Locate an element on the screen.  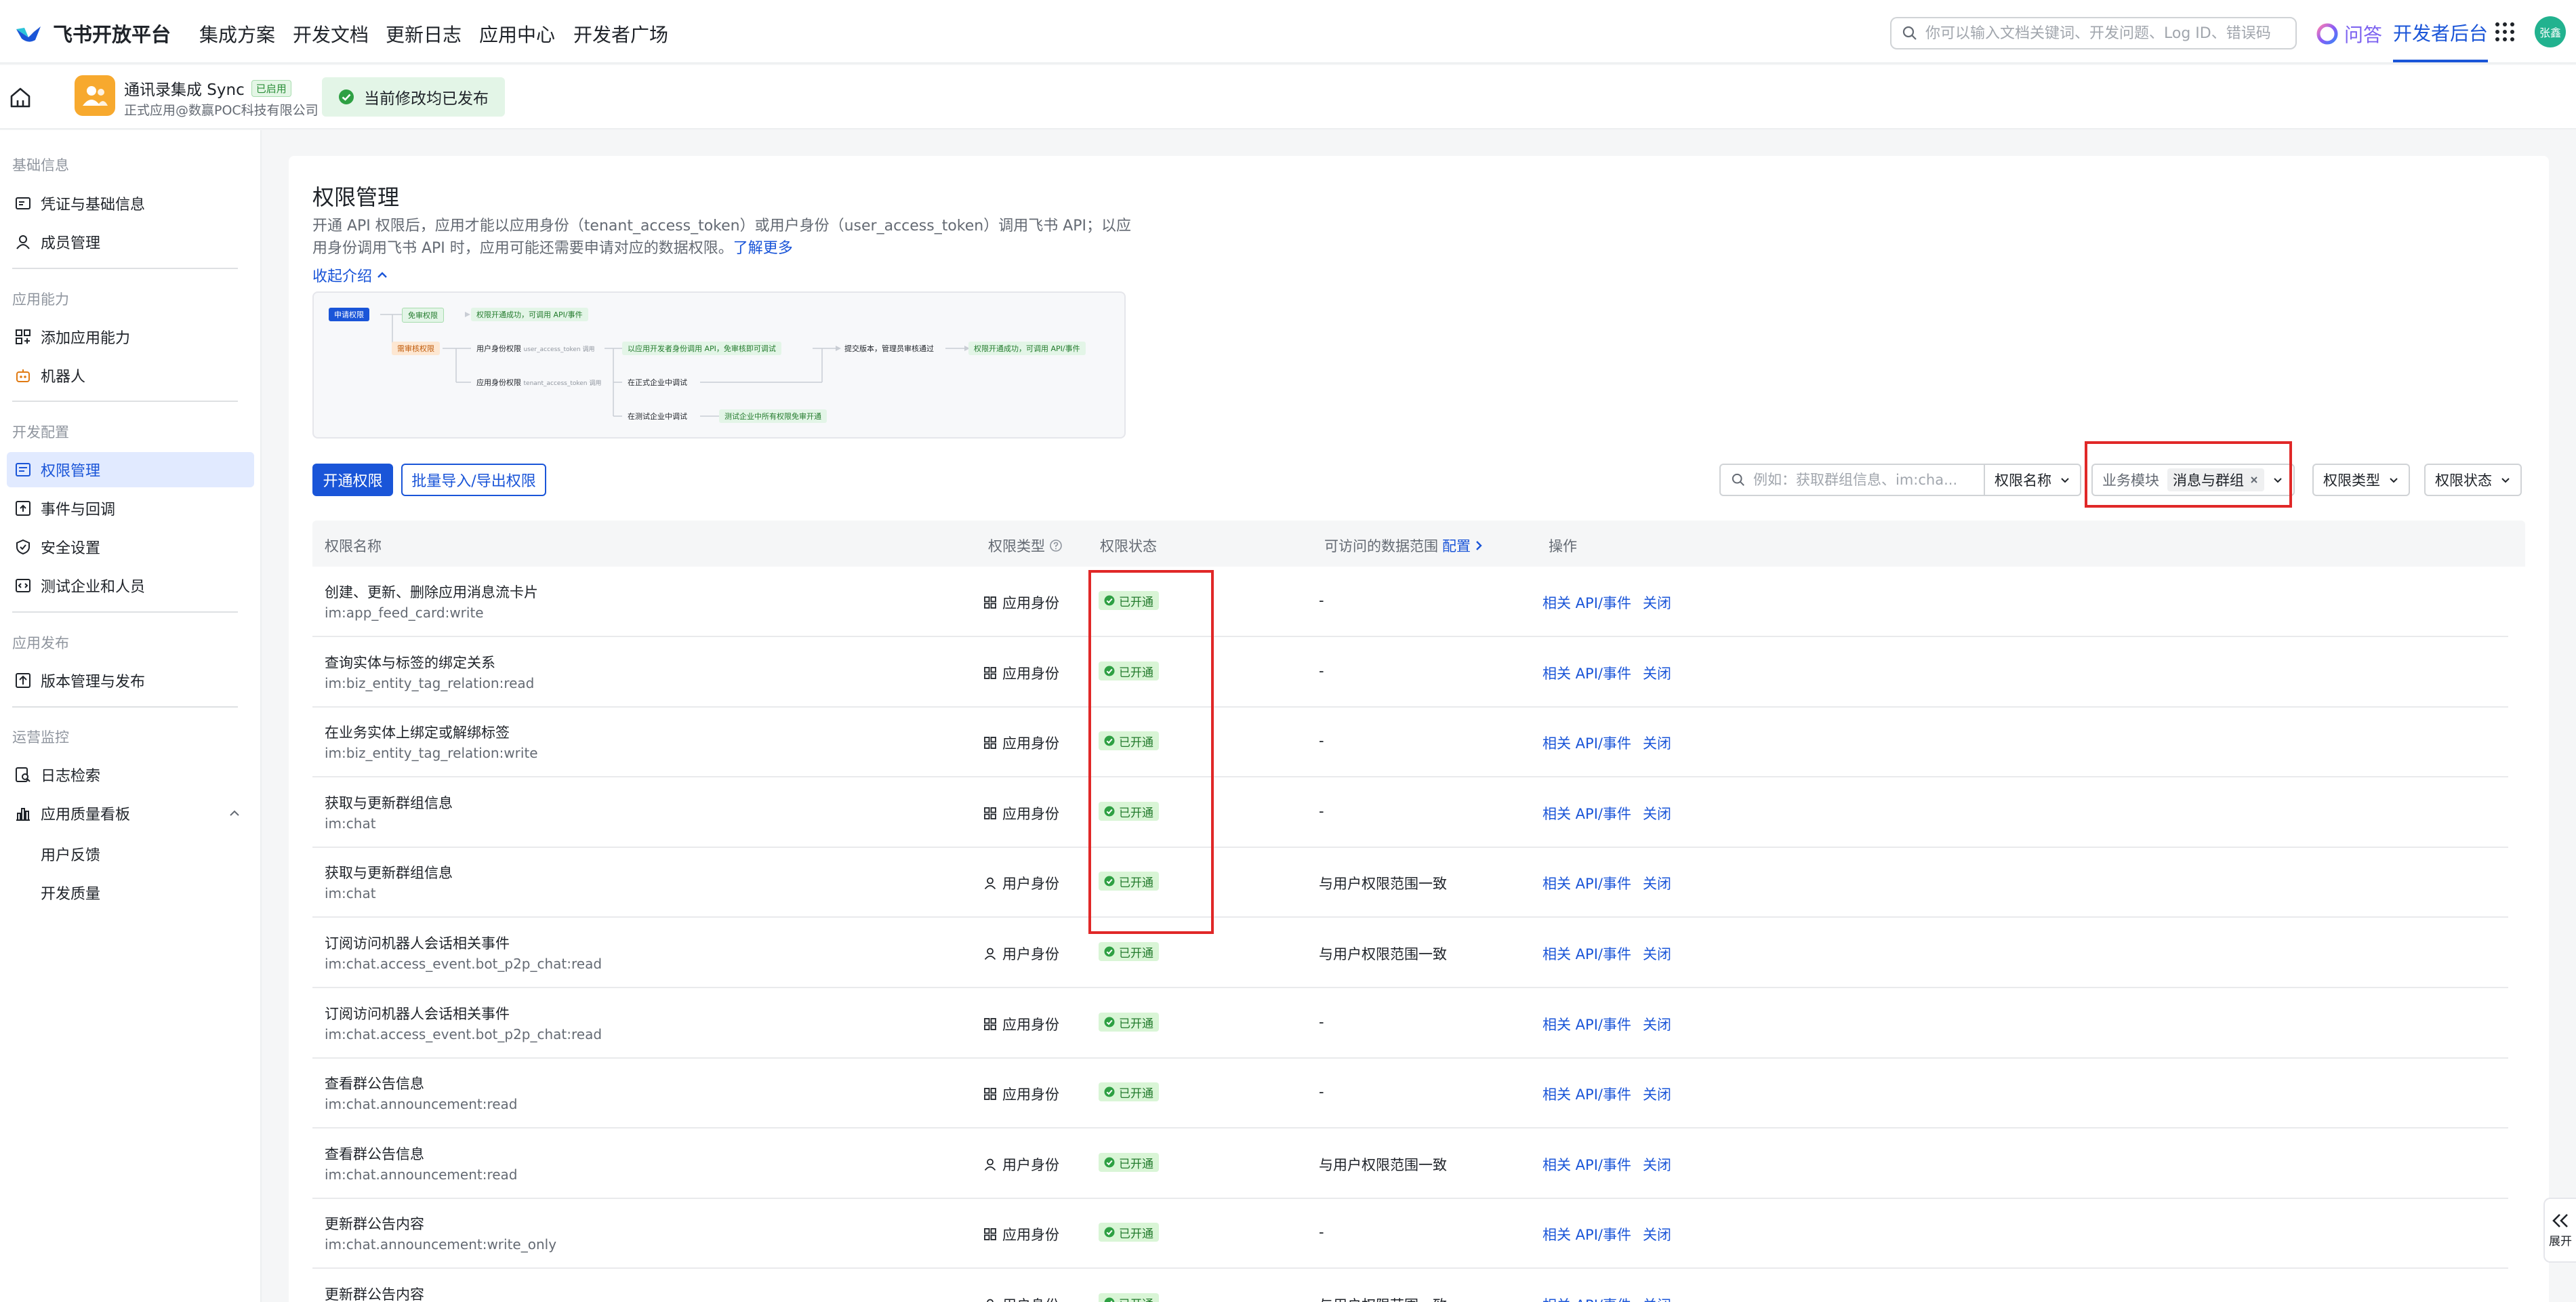
global-search is located at coordinates (2093, 33).